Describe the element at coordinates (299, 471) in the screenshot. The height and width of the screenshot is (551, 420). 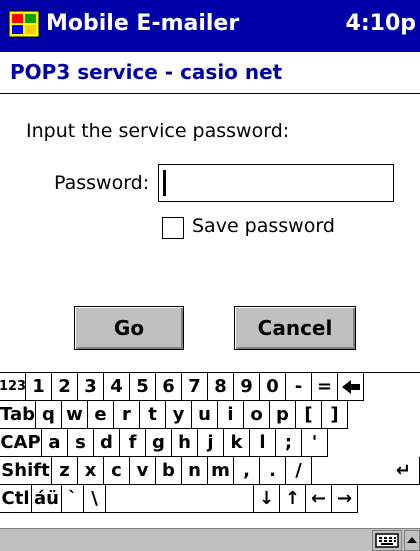
I see `key-slash: /` at that location.